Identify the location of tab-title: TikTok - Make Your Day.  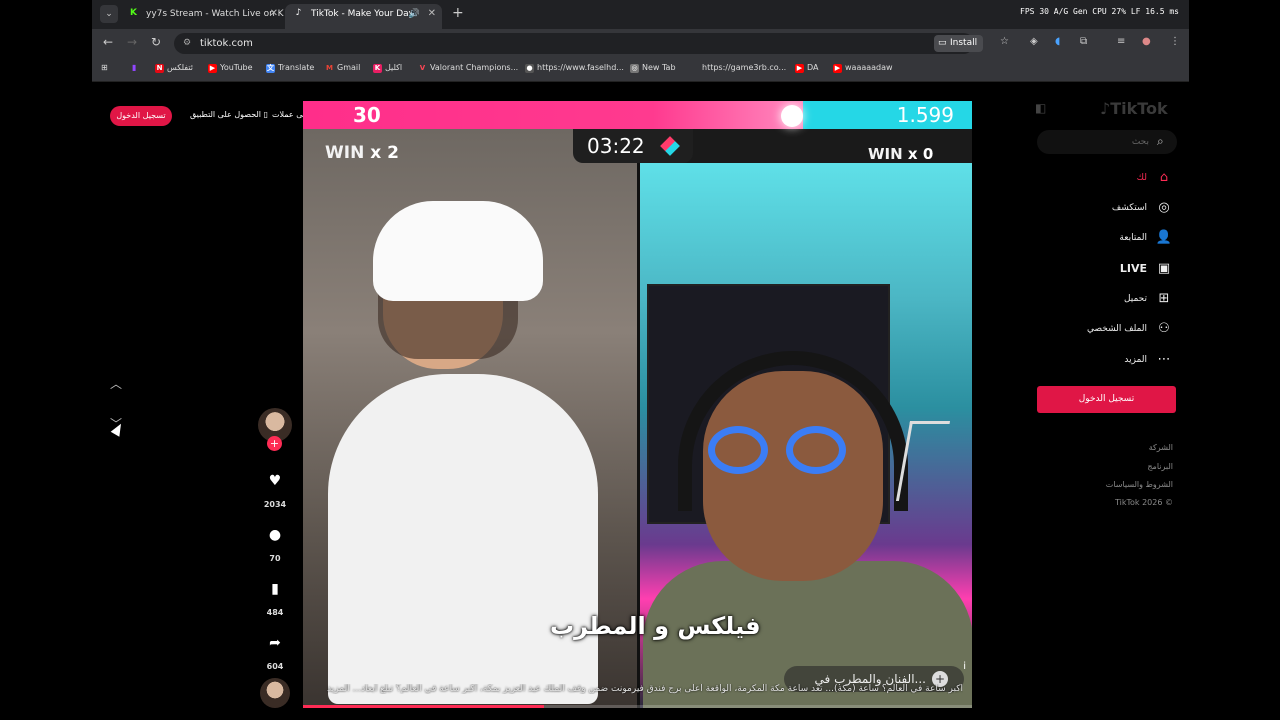
(363, 14).